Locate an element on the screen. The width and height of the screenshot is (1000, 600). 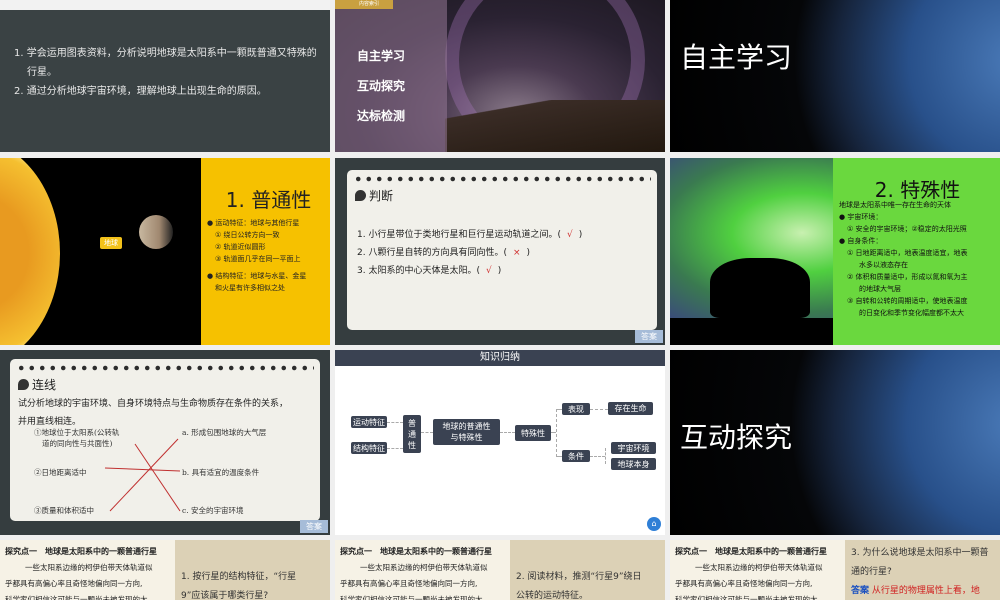
node-show: 表现 is located at coordinates (576, 409).